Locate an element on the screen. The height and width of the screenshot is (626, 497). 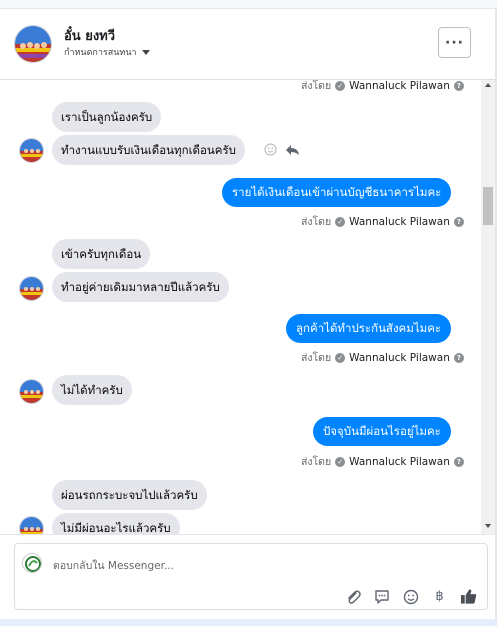
message-bubble: ทำอยู่ค่ายเดิมมาหลายปีแล้วครับ is located at coordinates (140, 287).